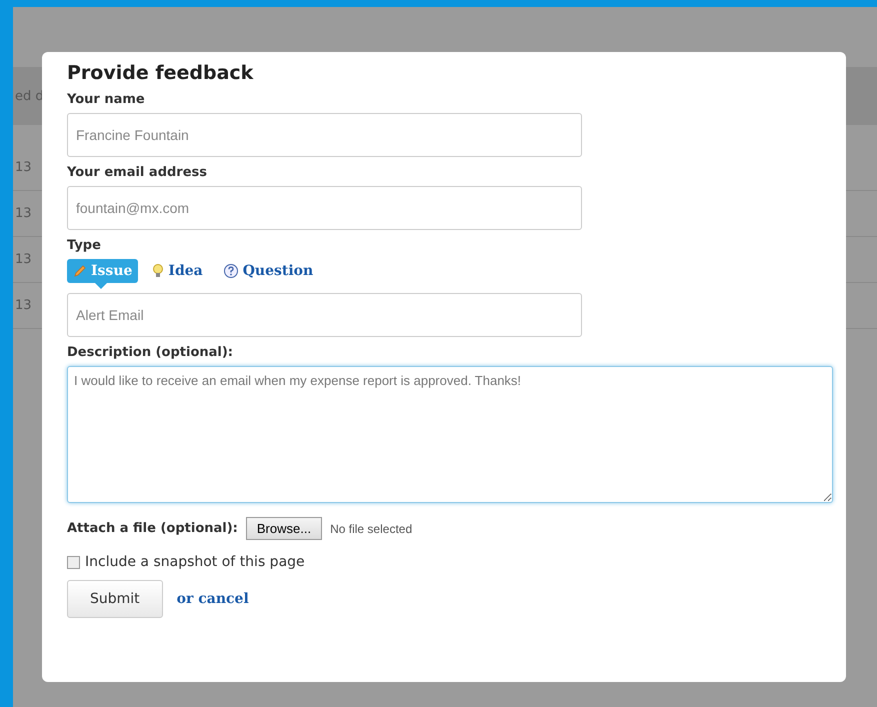  I want to click on field-label: Your email address, so click(137, 172).